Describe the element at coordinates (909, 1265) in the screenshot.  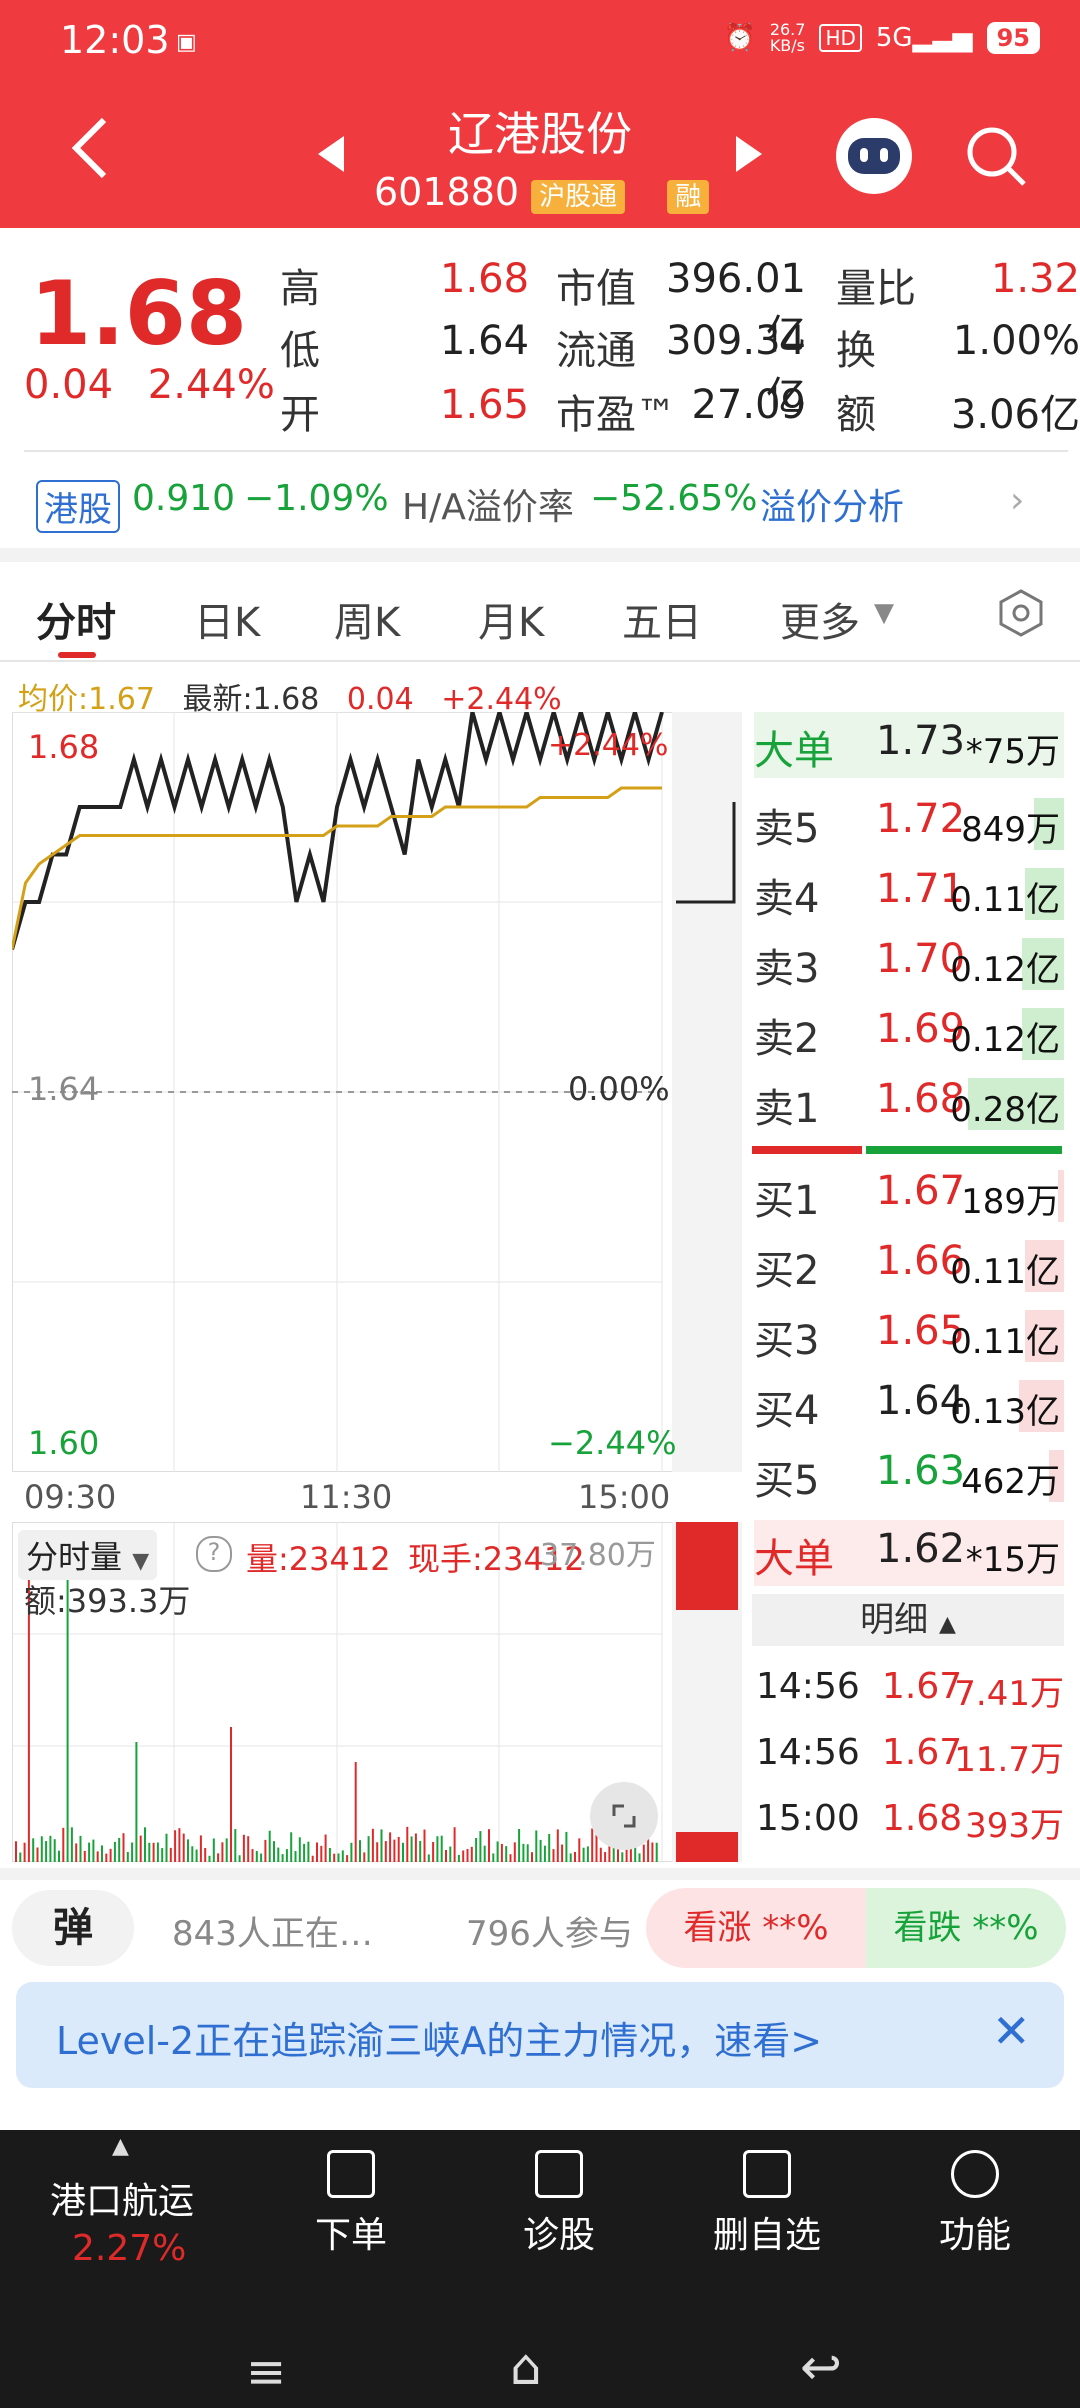
I see `order-row: 买2 1.66 0.11亿` at that location.